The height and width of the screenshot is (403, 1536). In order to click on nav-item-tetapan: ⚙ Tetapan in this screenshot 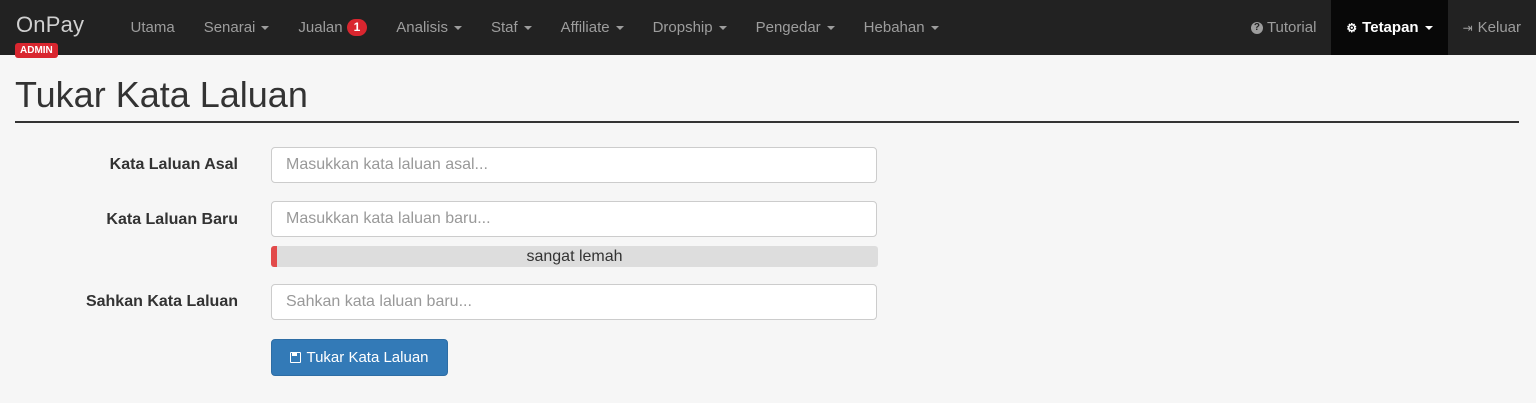, I will do `click(1389, 27)`.